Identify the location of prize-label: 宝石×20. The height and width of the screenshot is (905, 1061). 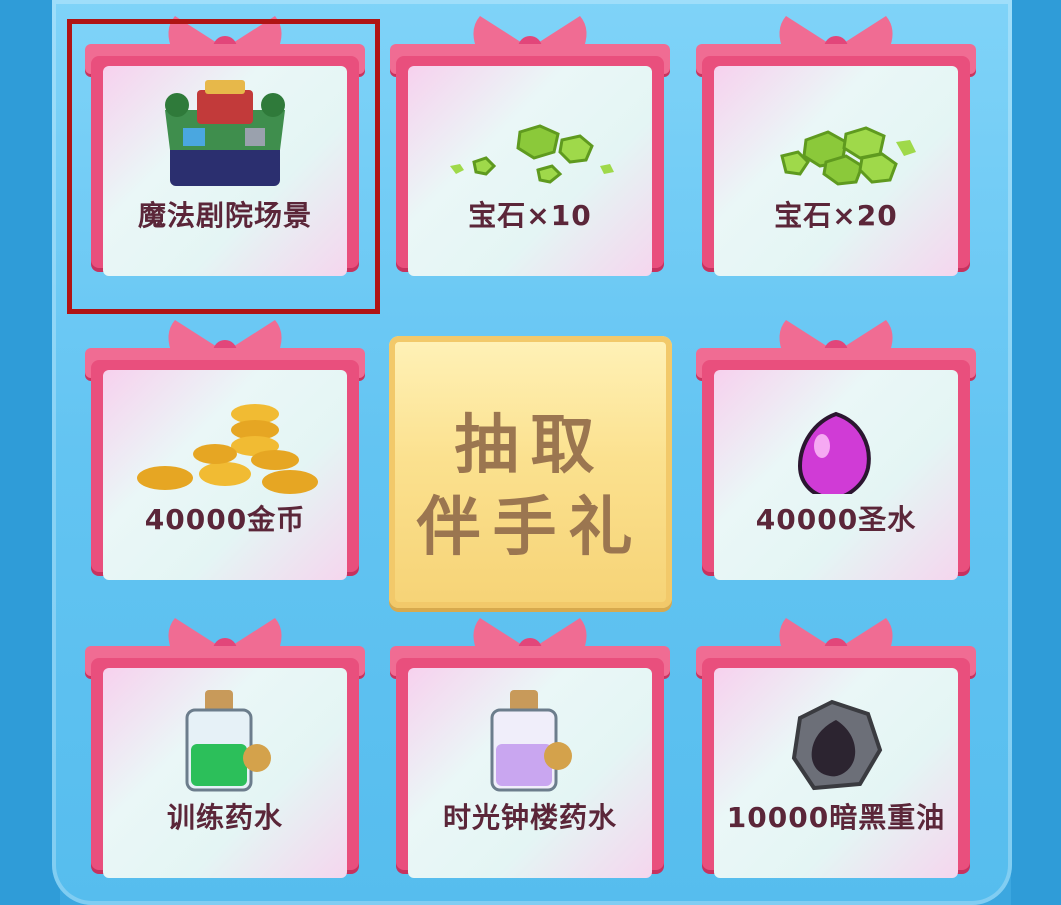
(836, 215).